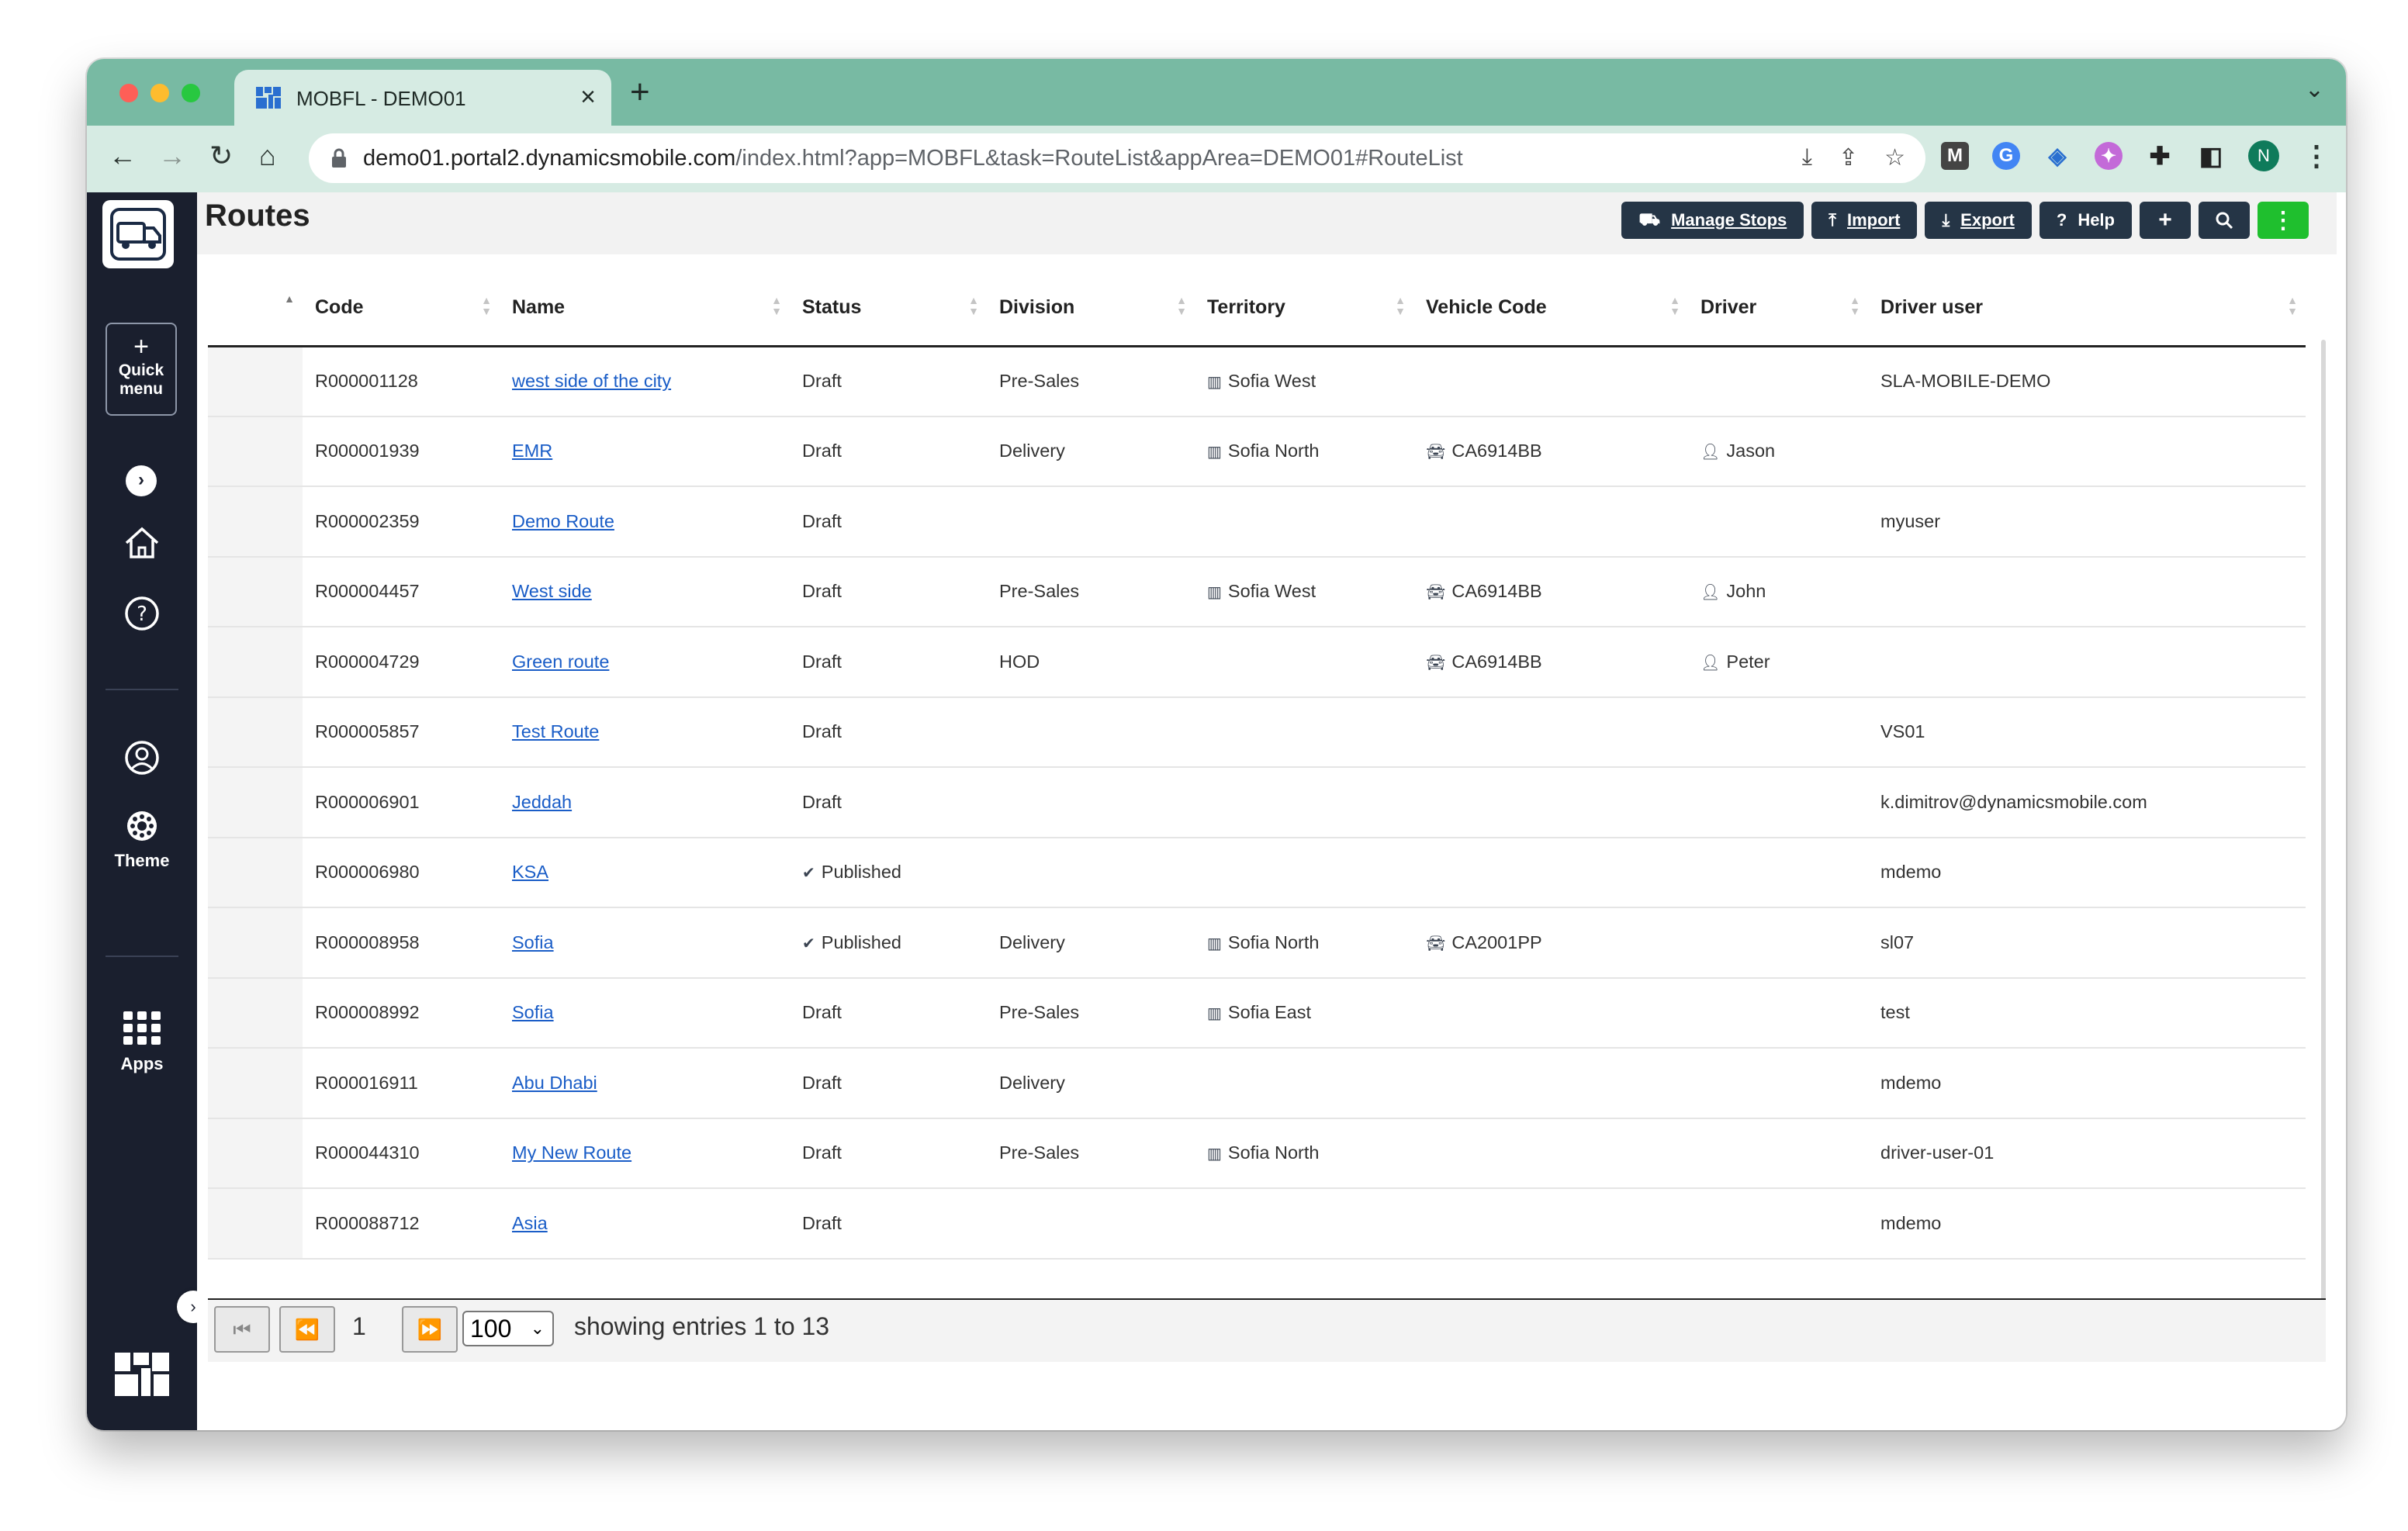 Image resolution: width=2408 pixels, height=1531 pixels. Describe the element at coordinates (307, 1329) in the screenshot. I see `previous-page-button: ⏪` at that location.